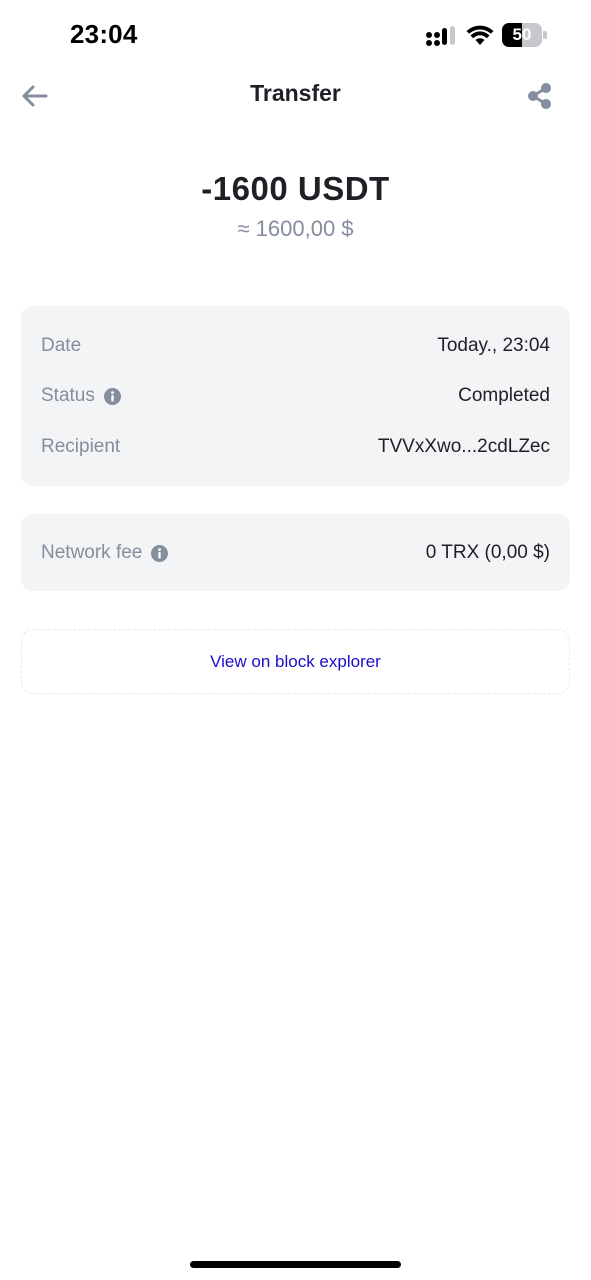 This screenshot has width=591, height=1280. I want to click on nav-header: Transfer, so click(295, 96).